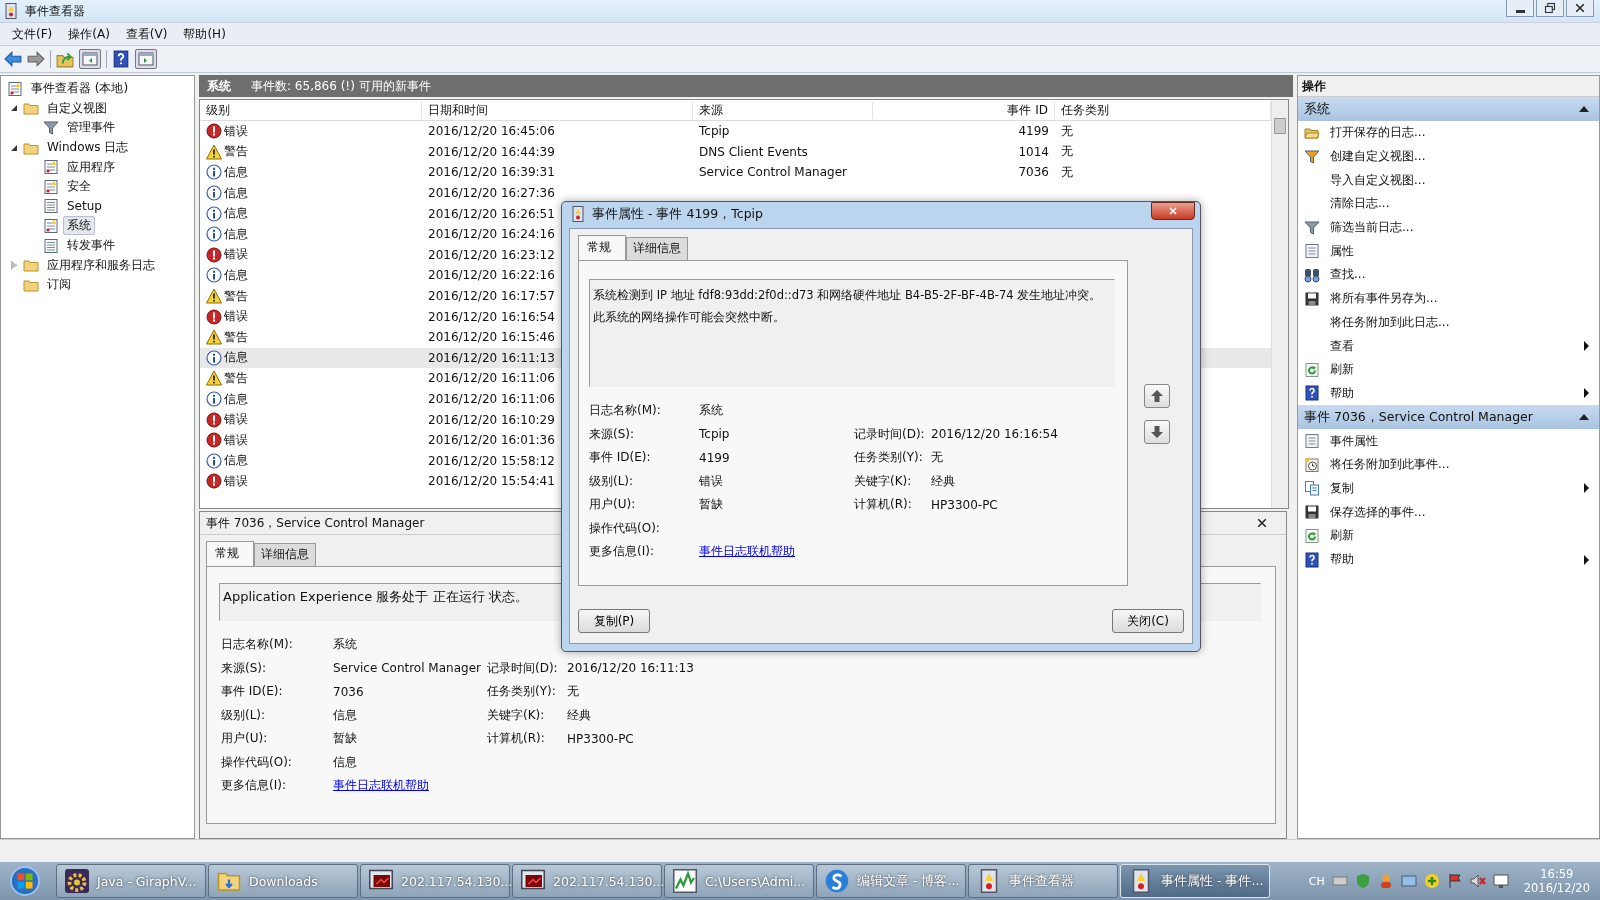 The image size is (1600, 900). What do you see at coordinates (714, 457) in the screenshot?
I see `field-value: 4199` at bounding box center [714, 457].